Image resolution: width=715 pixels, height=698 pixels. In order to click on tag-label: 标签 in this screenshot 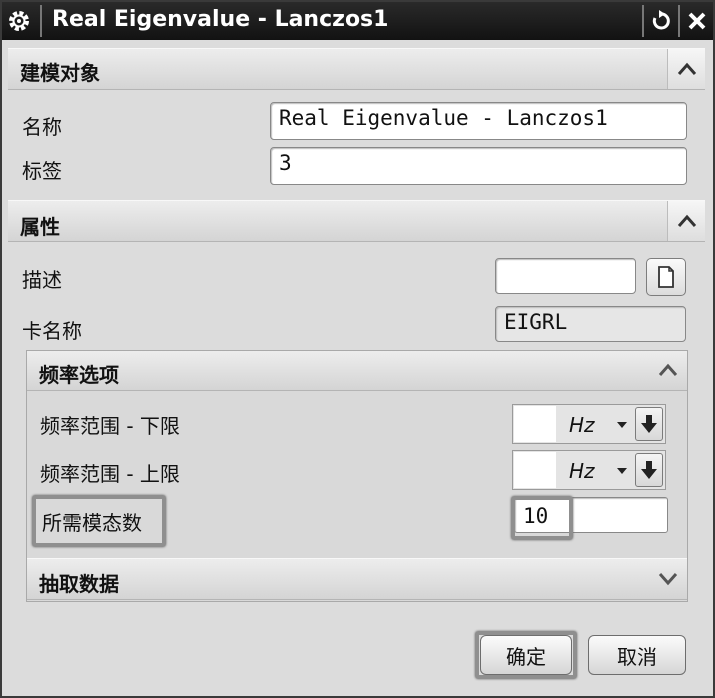, I will do `click(42, 171)`.